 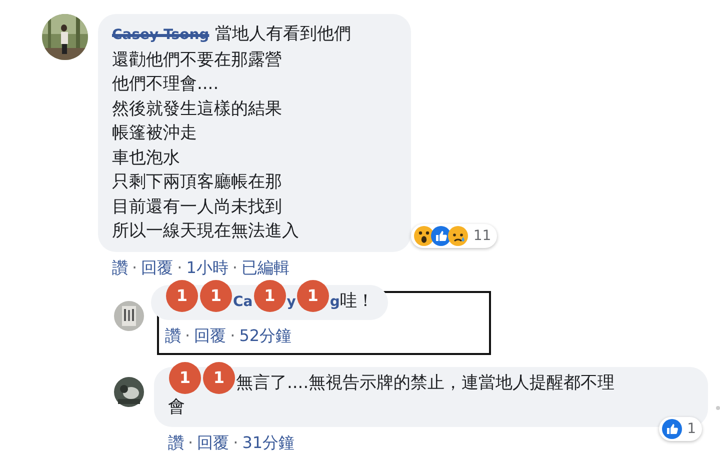 I want to click on timestamp: 1小時, so click(x=207, y=268).